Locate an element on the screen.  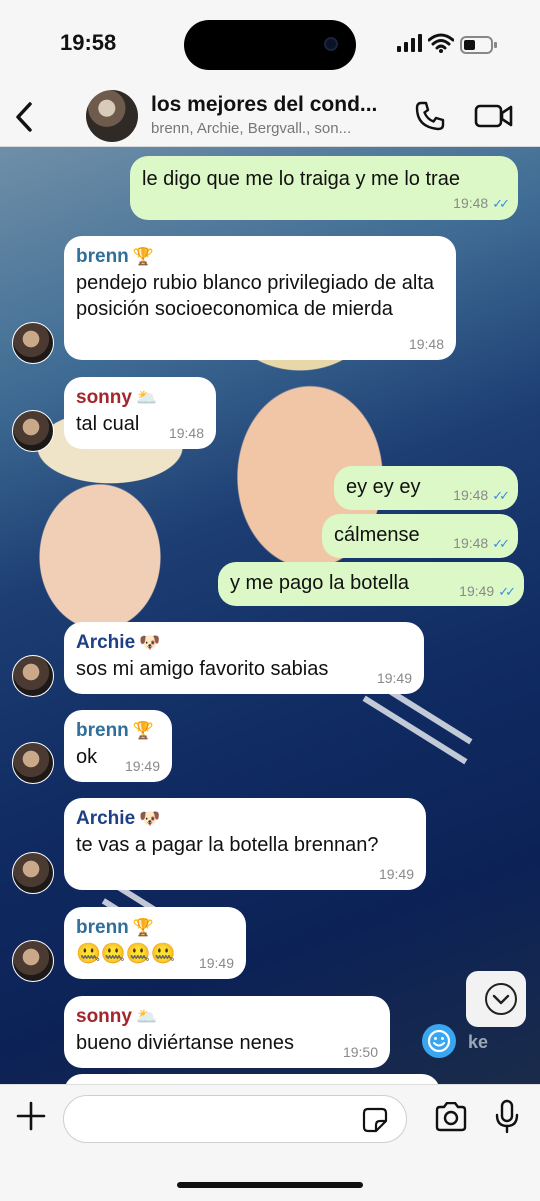
sticker-icon is located at coordinates (375, 1120).